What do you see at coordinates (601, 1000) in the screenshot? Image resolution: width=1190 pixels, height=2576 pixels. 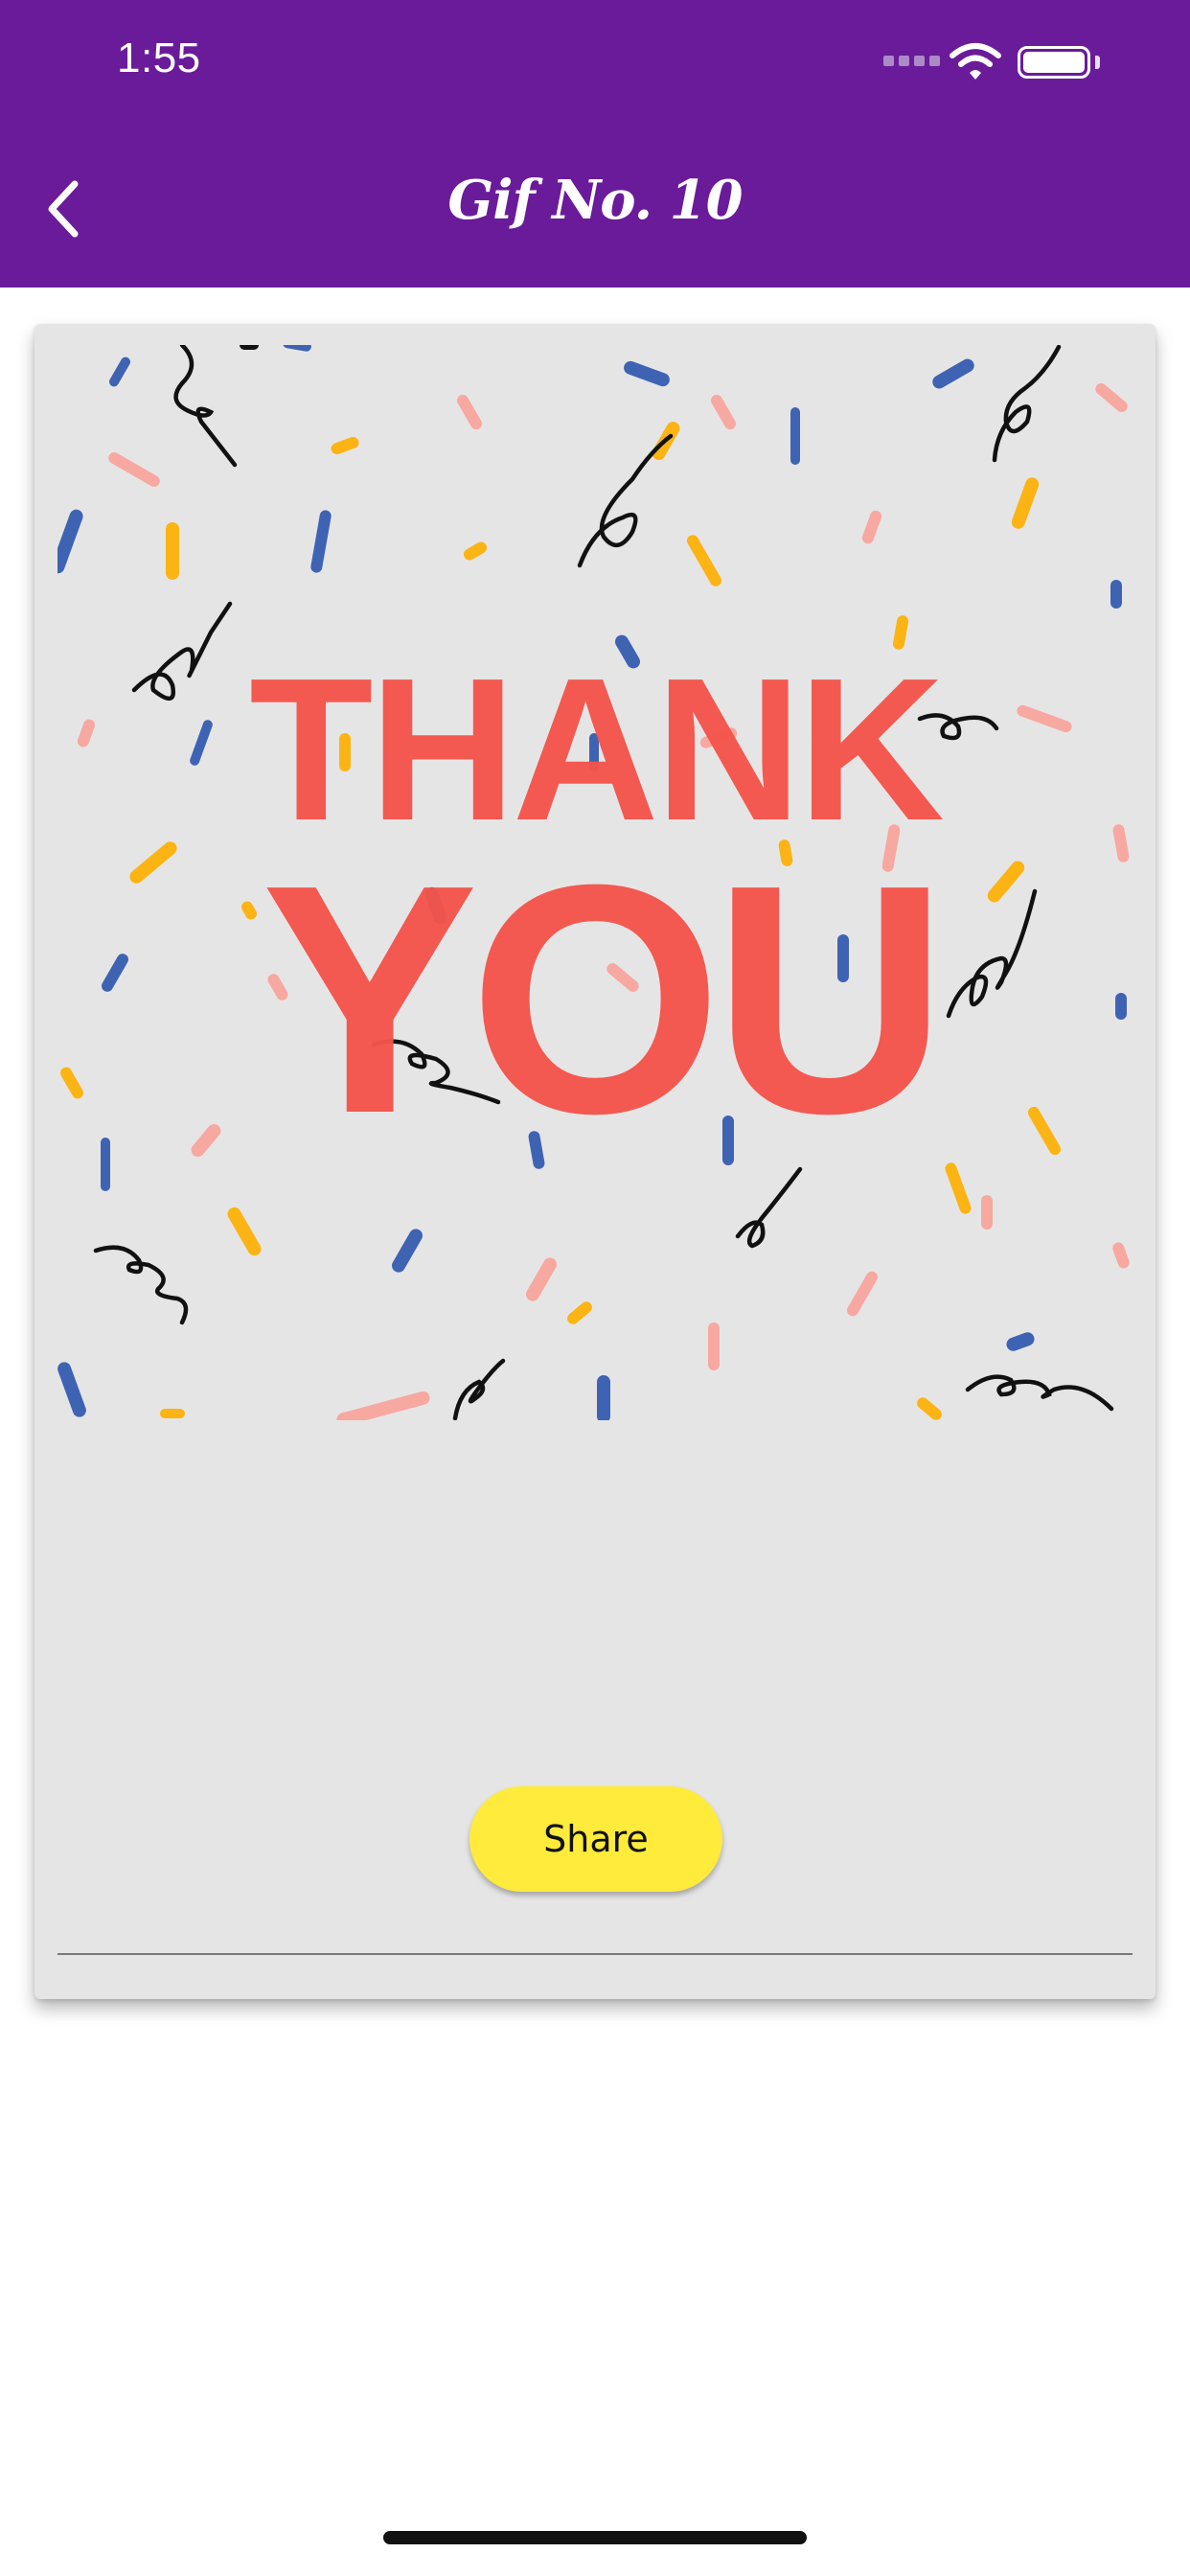 I see `gif-text-you: YOU` at bounding box center [601, 1000].